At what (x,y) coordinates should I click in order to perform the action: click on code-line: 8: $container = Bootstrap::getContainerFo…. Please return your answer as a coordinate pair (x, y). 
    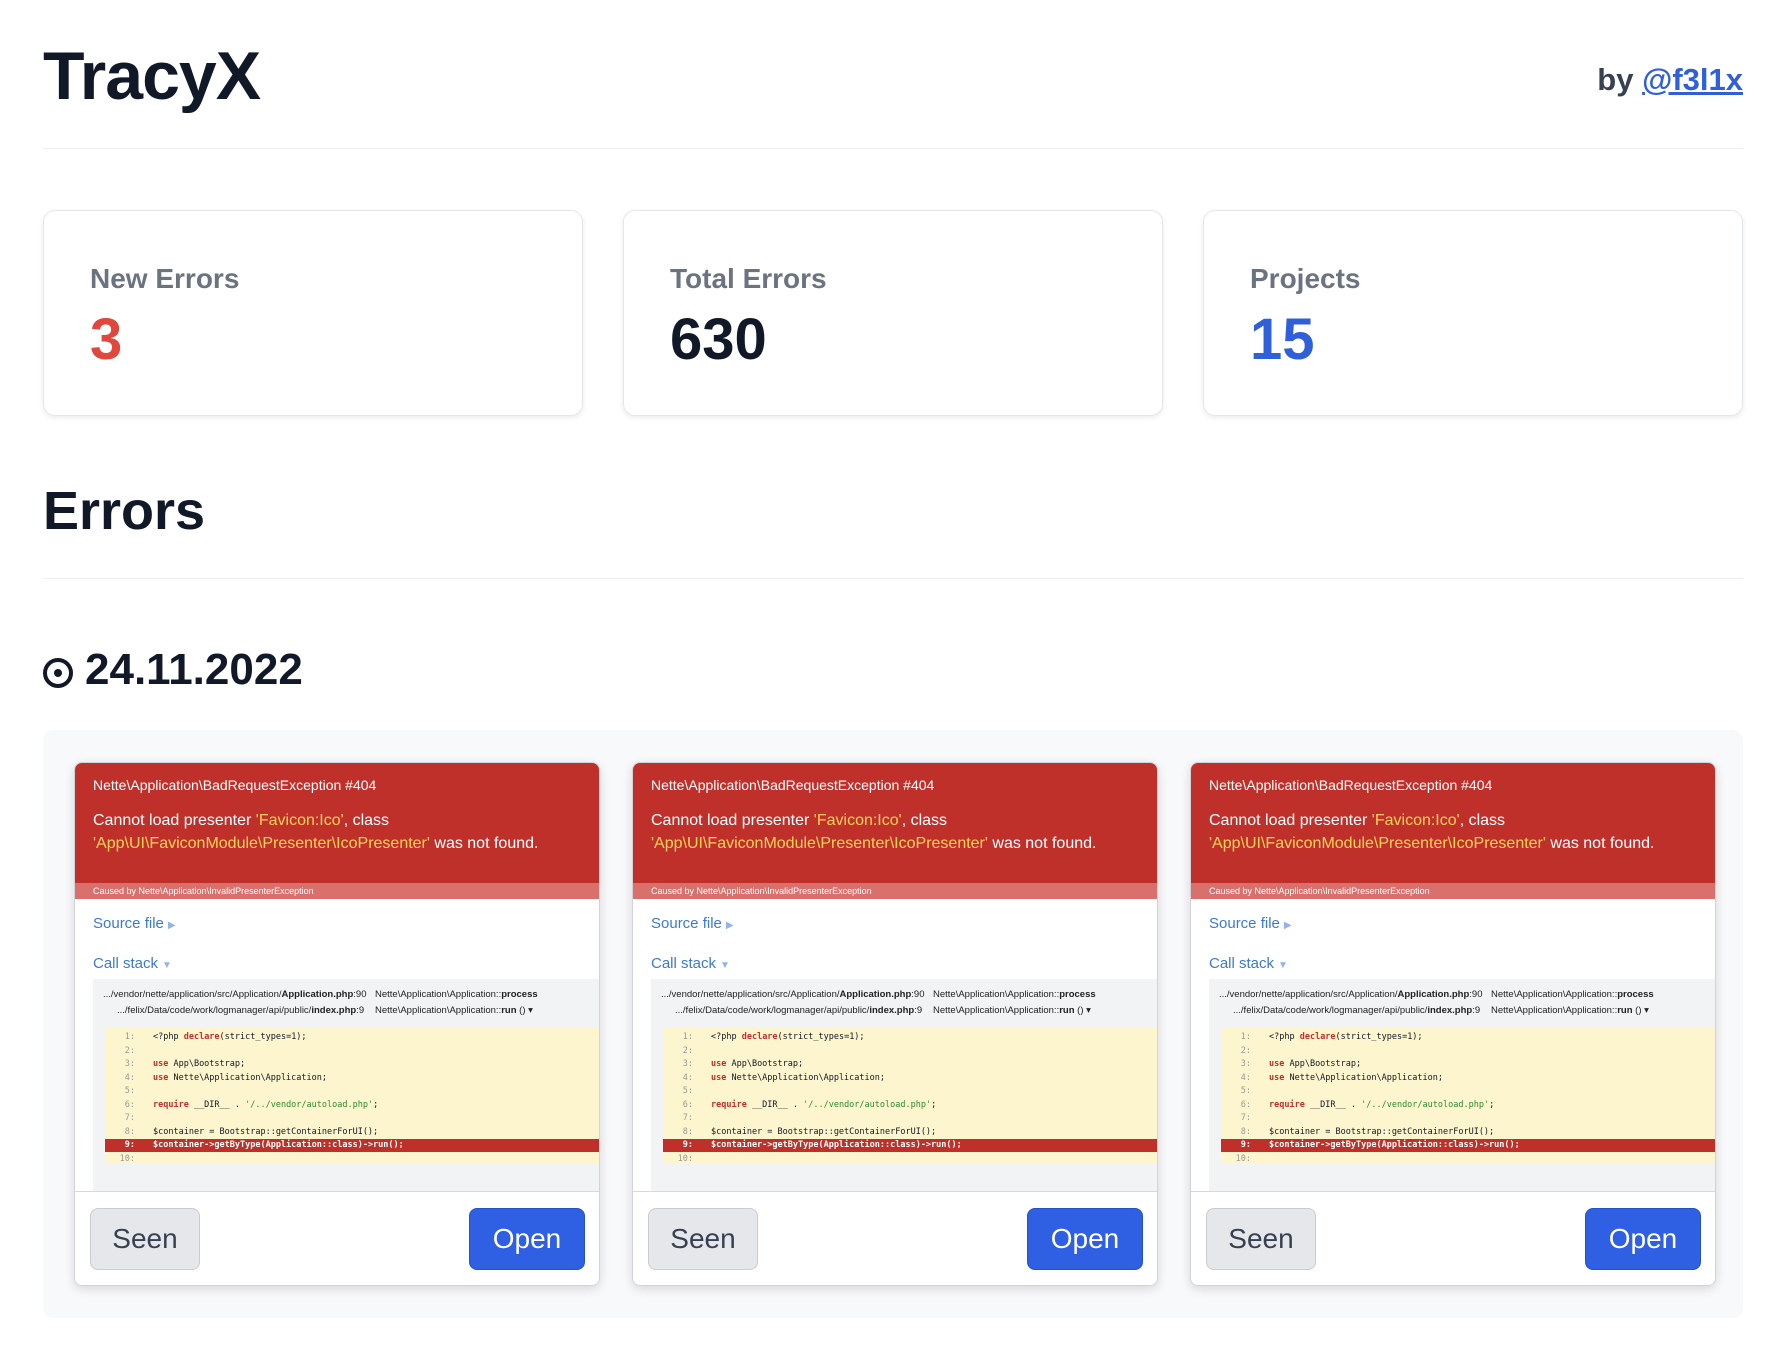
    Looking at the image, I should click on (251, 1131).